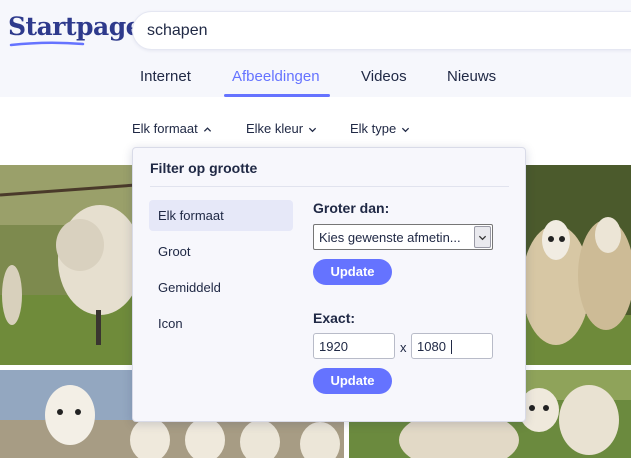 The image size is (631, 458). I want to click on search-box, so click(381, 30).